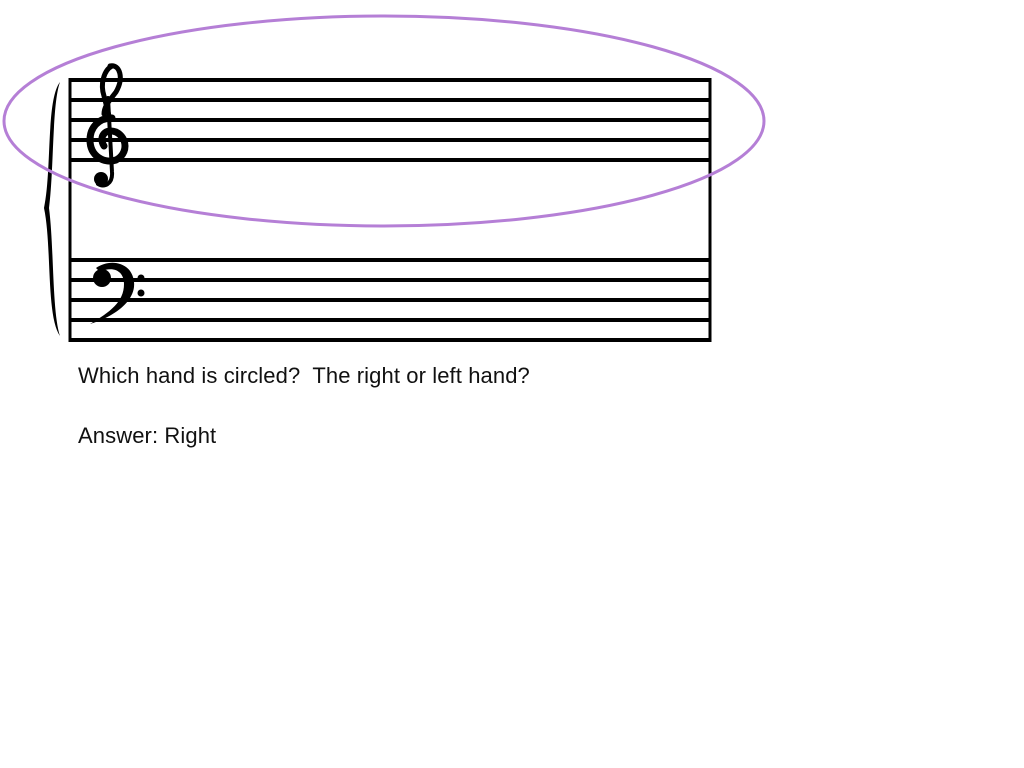 This screenshot has width=1024, height=768. Describe the element at coordinates (117, 293) in the screenshot. I see `bass-clef-icon` at that location.